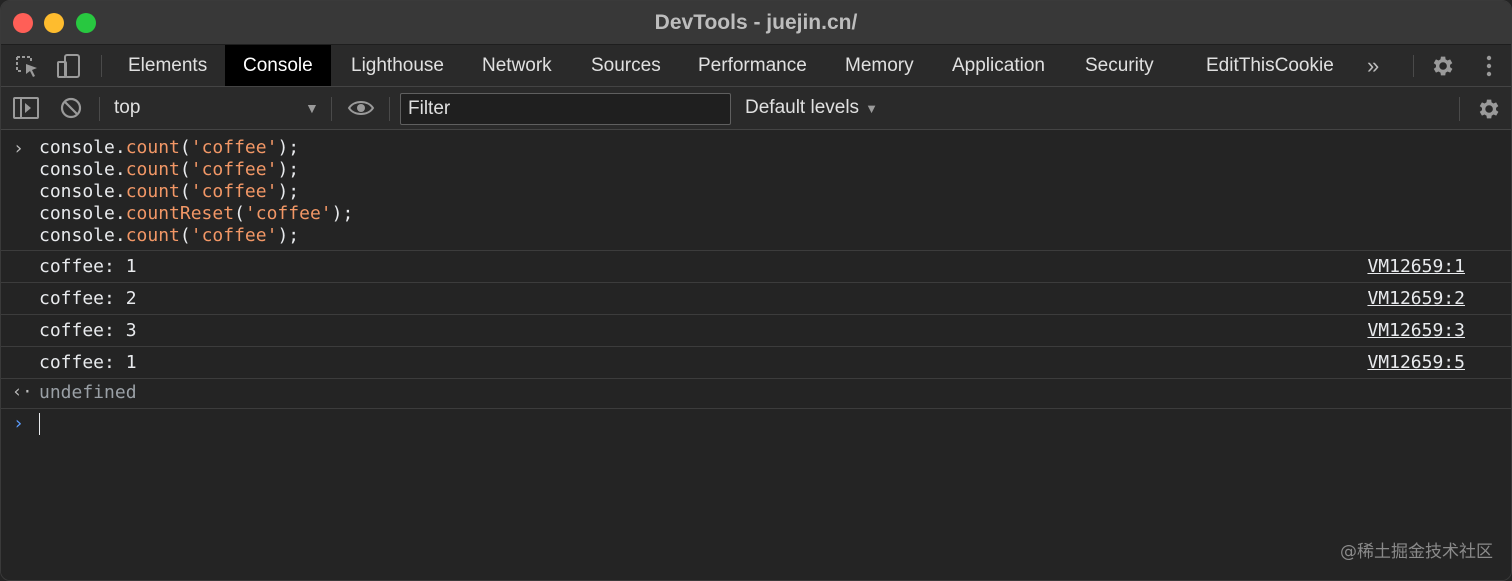 This screenshot has width=1512, height=581. What do you see at coordinates (1488, 111) in the screenshot?
I see `console-settings-gear-icon` at bounding box center [1488, 111].